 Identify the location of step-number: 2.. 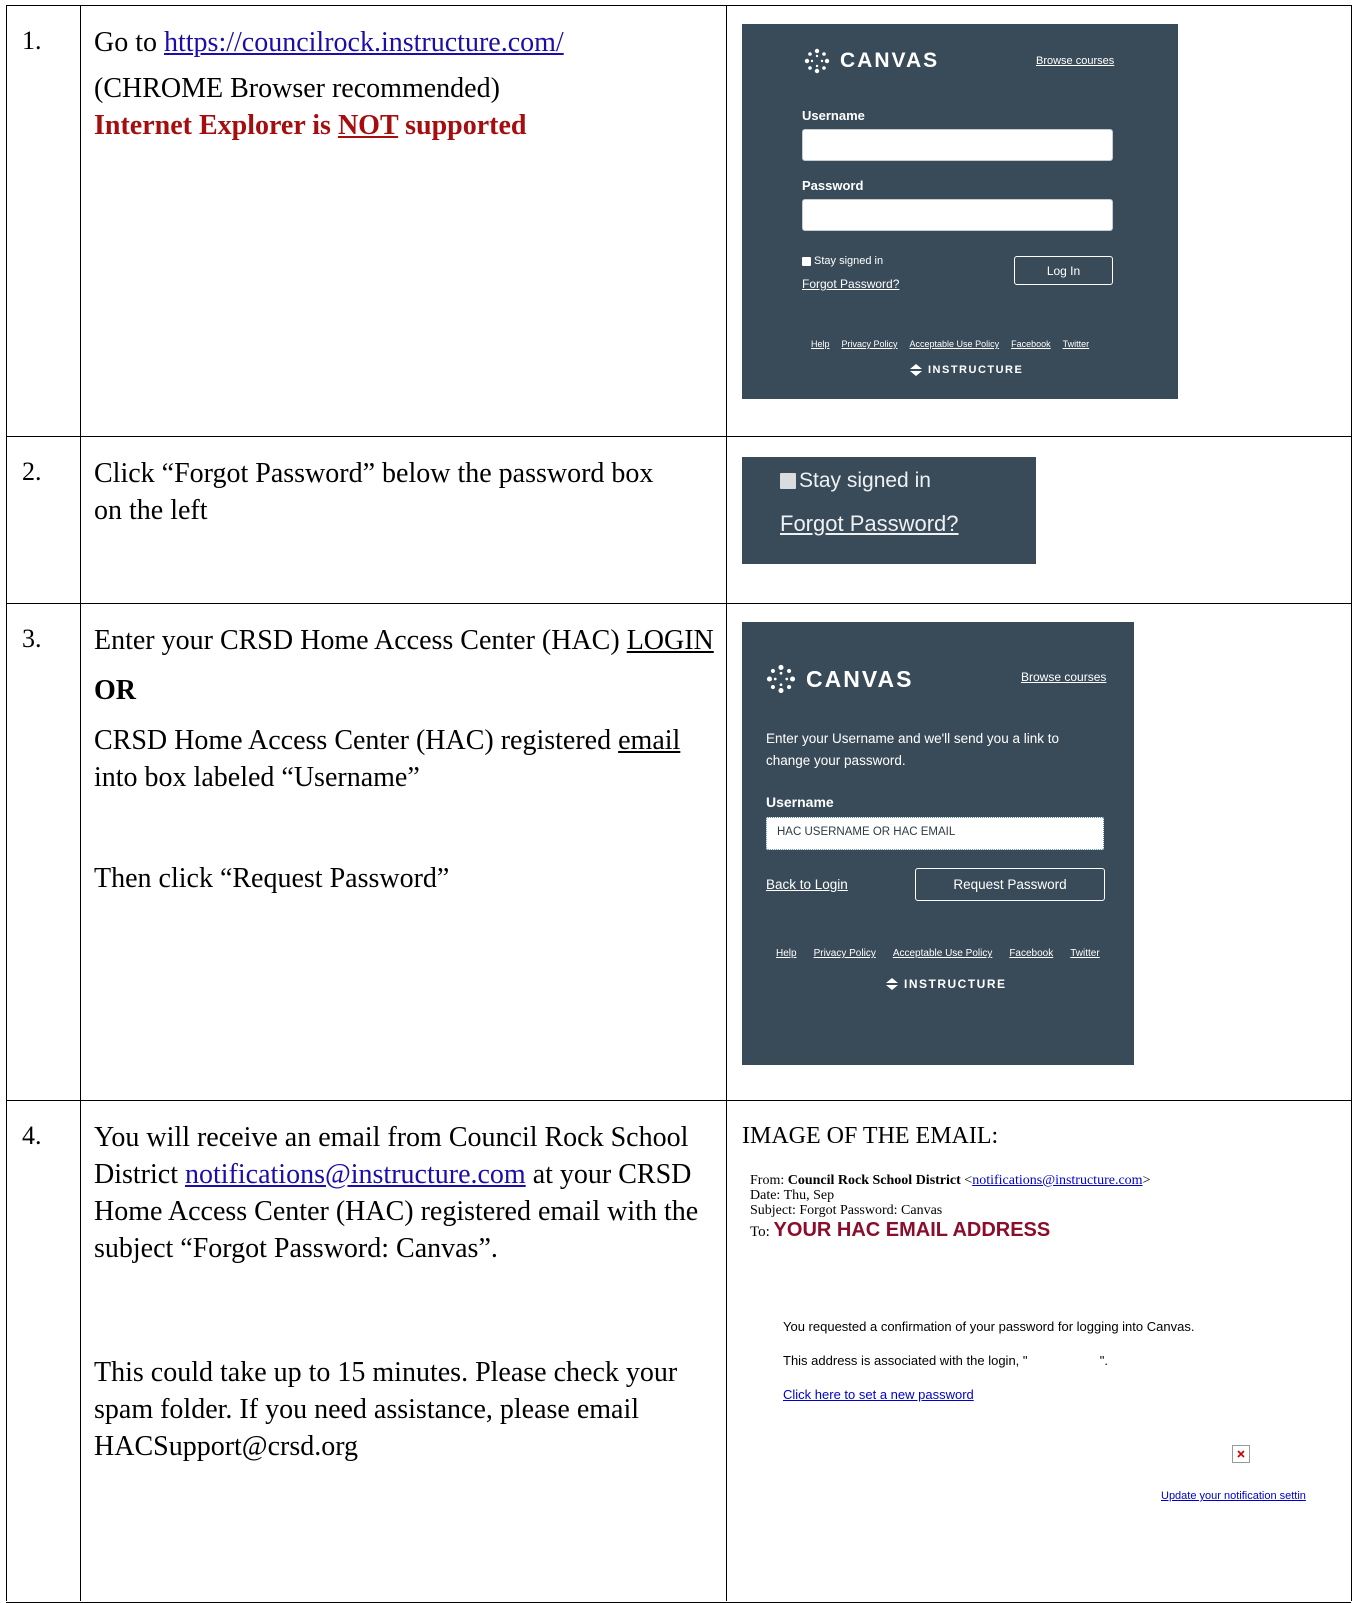
(32, 471).